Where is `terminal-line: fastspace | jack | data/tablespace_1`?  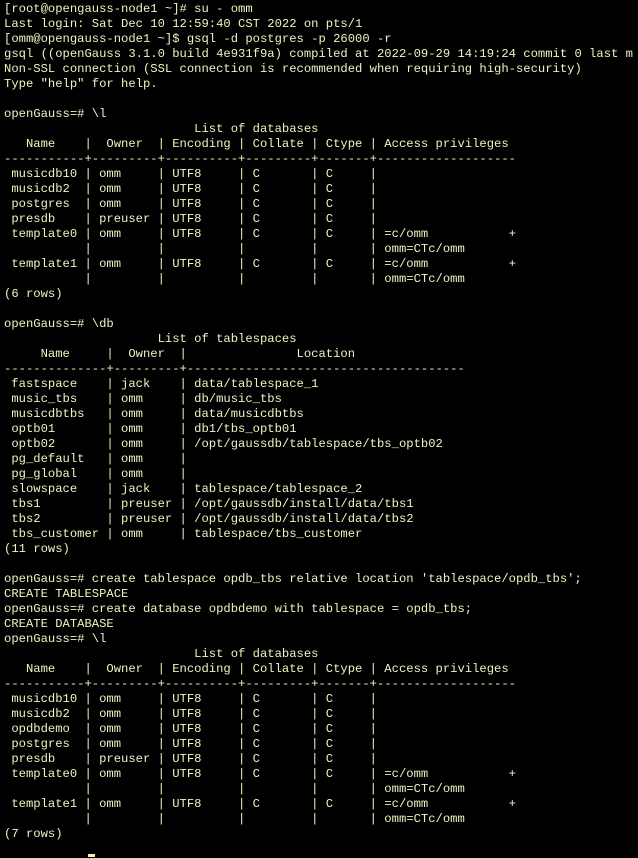 terminal-line: fastspace | jack | data/tablespace_1 is located at coordinates (161, 384).